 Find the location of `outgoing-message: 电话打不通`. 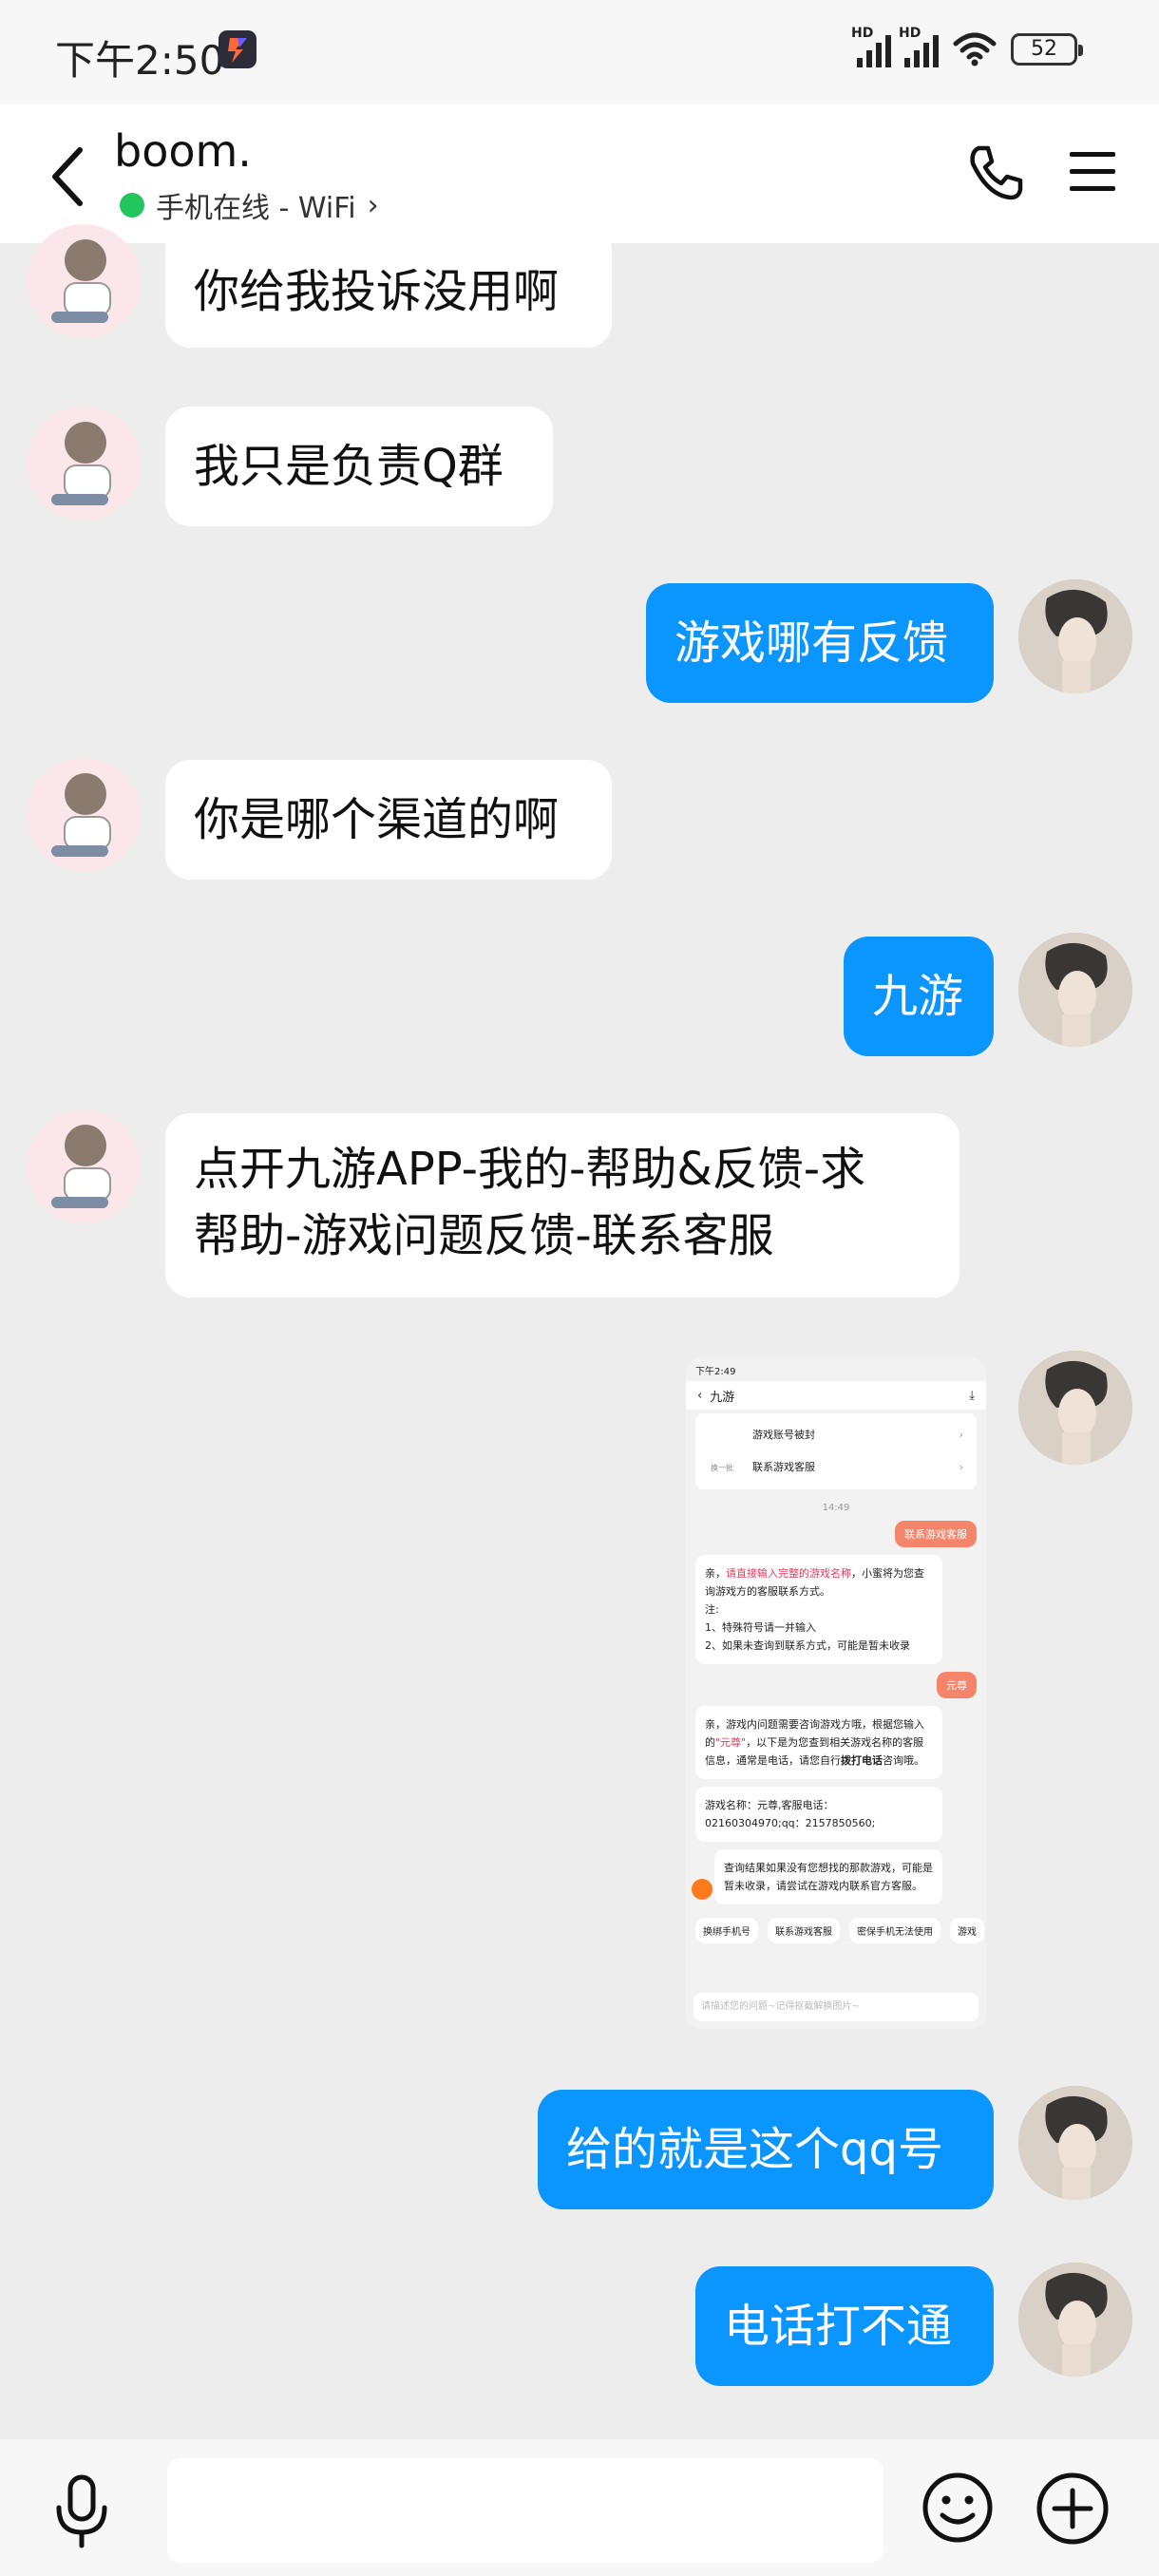

outgoing-message: 电话打不通 is located at coordinates (844, 2326).